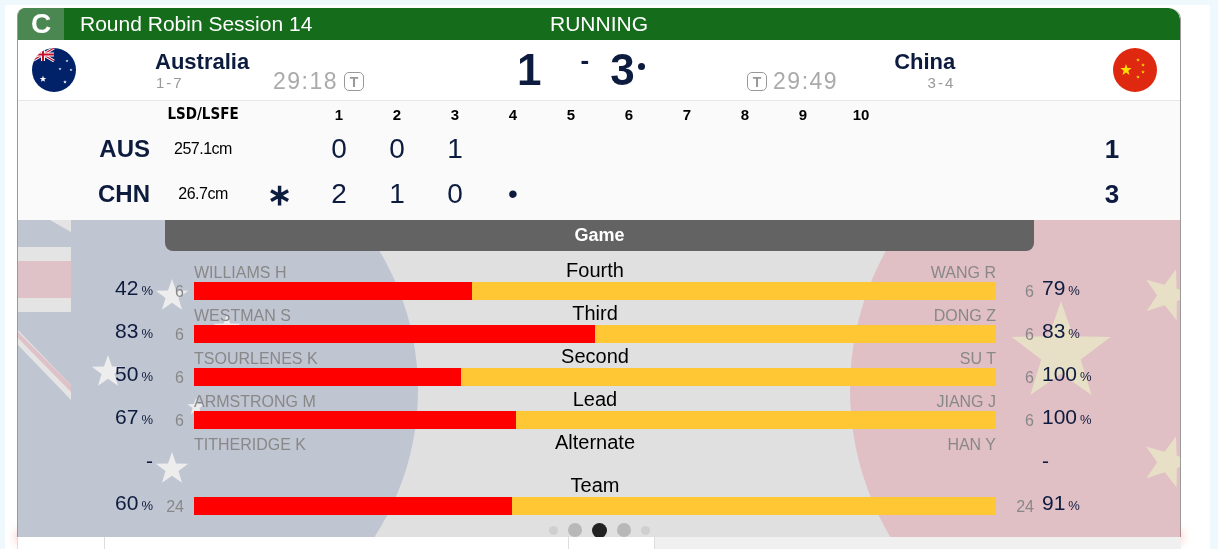  Describe the element at coordinates (203, 61) in the screenshot. I see `team-name: Australia` at that location.